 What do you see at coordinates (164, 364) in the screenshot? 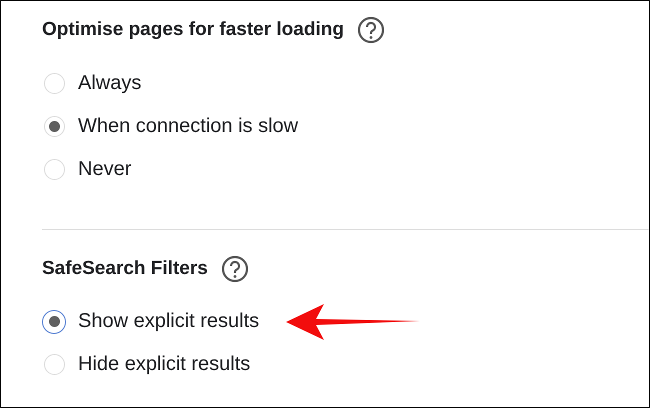
I see `radio-label: Hide explicit results` at bounding box center [164, 364].